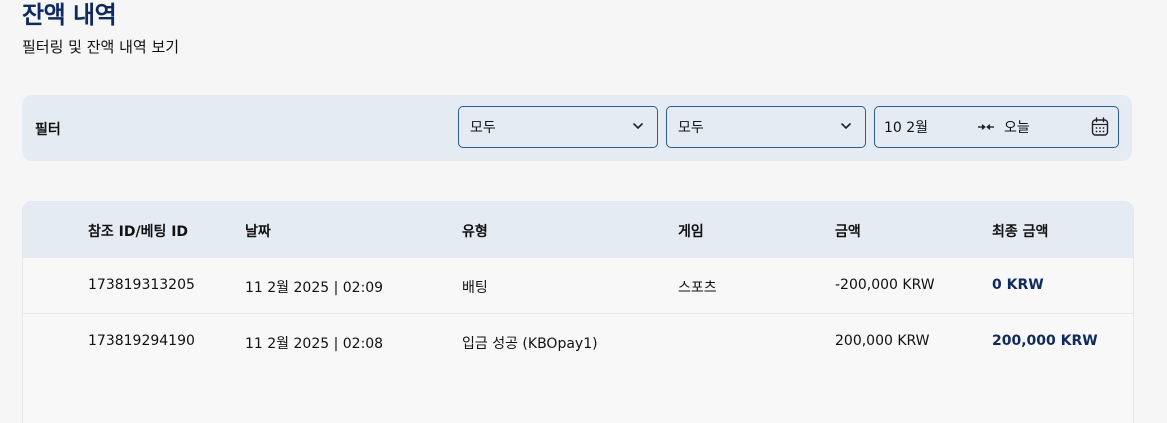 This screenshot has width=1167, height=423. I want to click on game-filter-select: 모두, so click(766, 127).